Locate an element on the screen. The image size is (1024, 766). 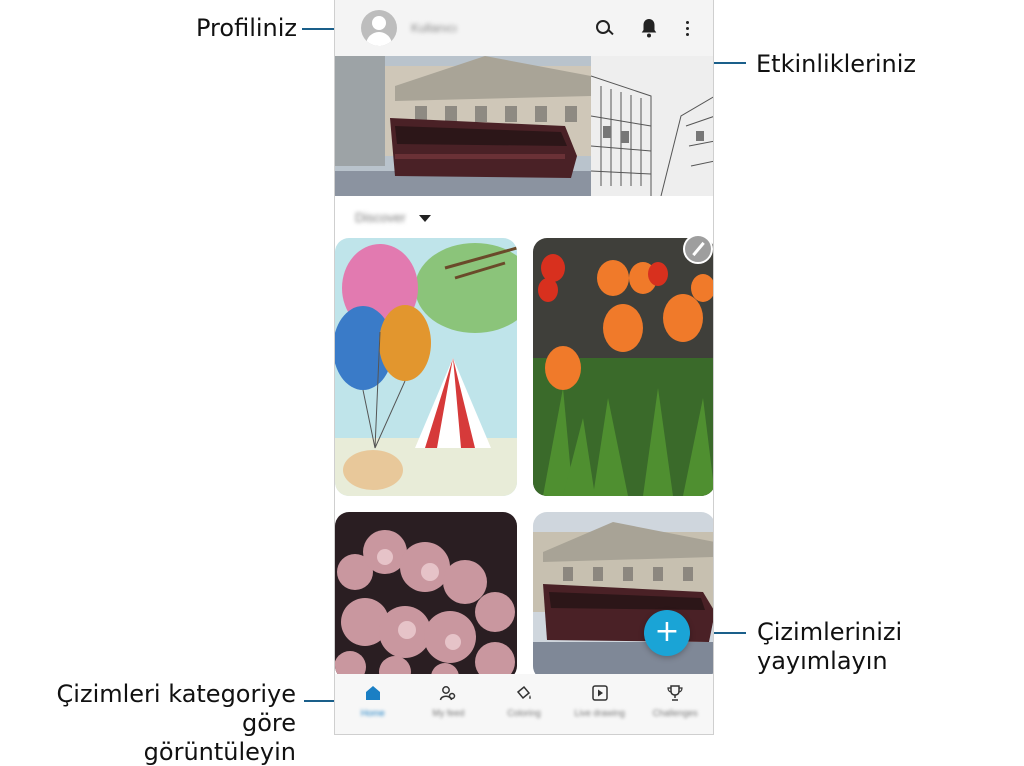
bell-icon is located at coordinates (649, 28).